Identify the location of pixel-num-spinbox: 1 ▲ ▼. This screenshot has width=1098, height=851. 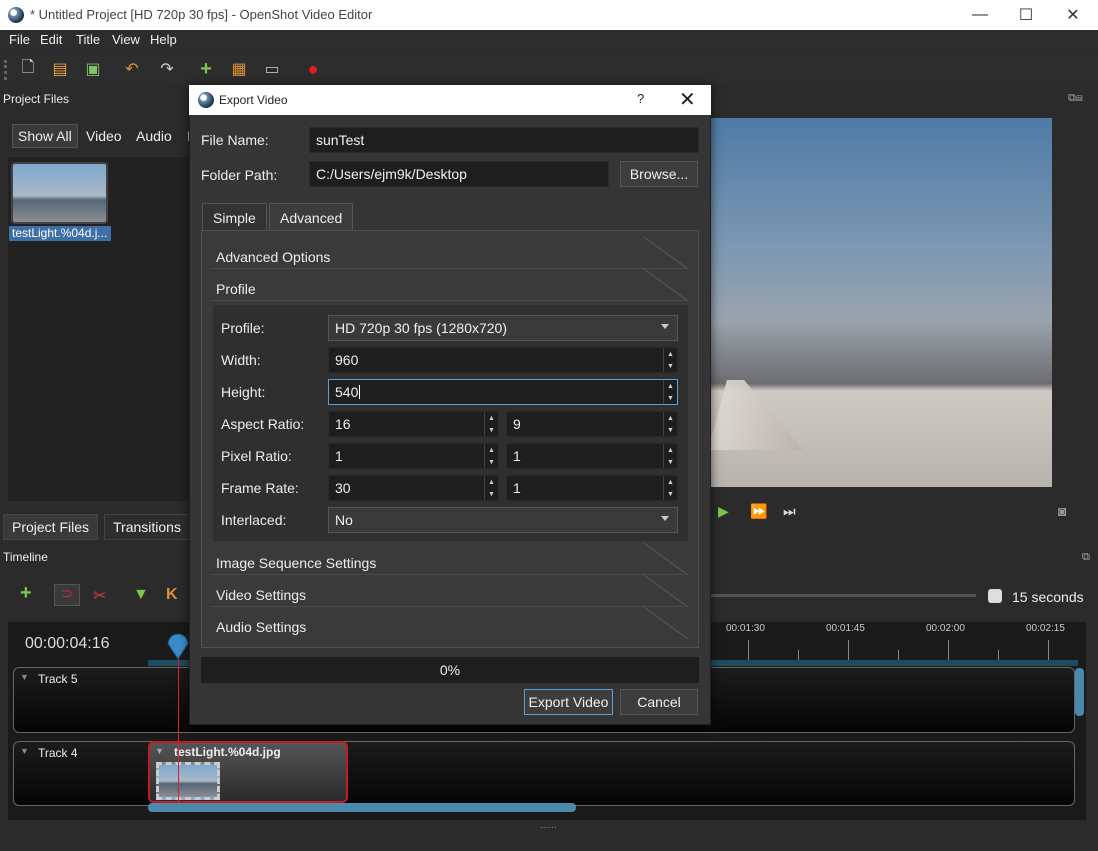
(413, 456).